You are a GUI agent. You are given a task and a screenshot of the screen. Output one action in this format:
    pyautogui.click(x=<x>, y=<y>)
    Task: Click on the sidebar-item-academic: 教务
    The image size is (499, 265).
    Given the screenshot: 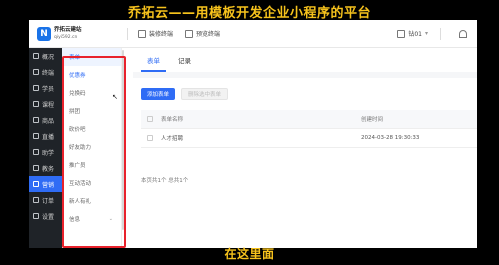 What is the action you would take?
    pyautogui.click(x=45, y=168)
    